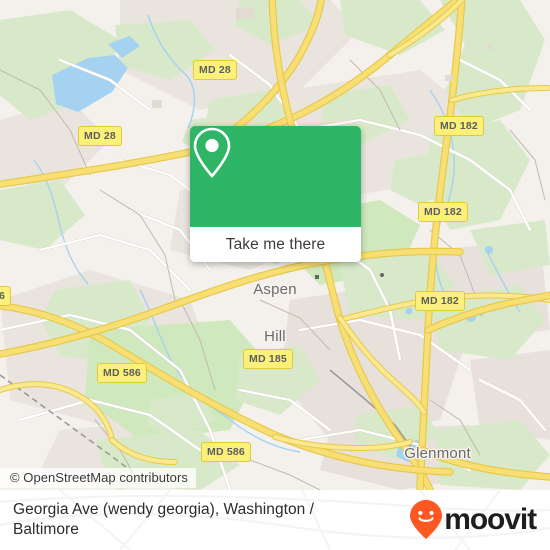 The width and height of the screenshot is (550, 550). I want to click on take-me-there-button: Take me there, so click(275, 244).